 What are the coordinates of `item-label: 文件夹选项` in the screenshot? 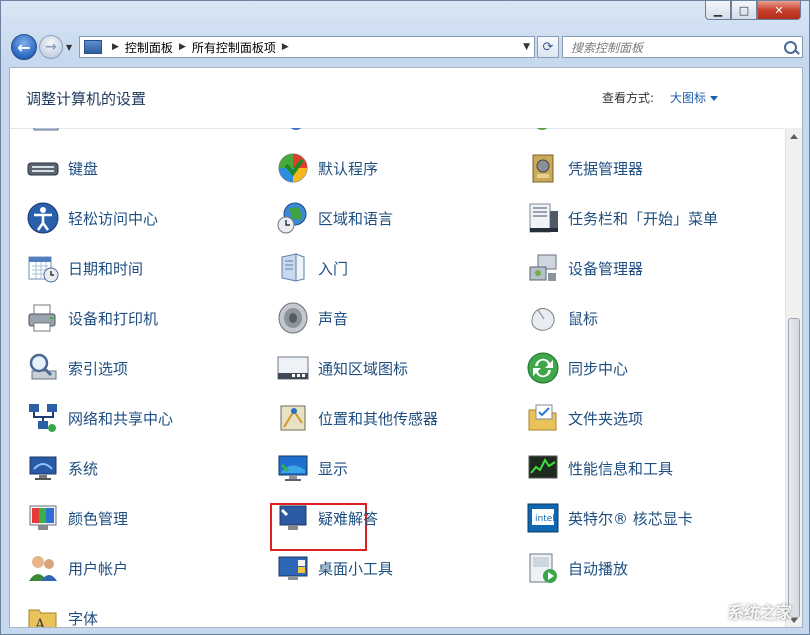 It's located at (605, 418).